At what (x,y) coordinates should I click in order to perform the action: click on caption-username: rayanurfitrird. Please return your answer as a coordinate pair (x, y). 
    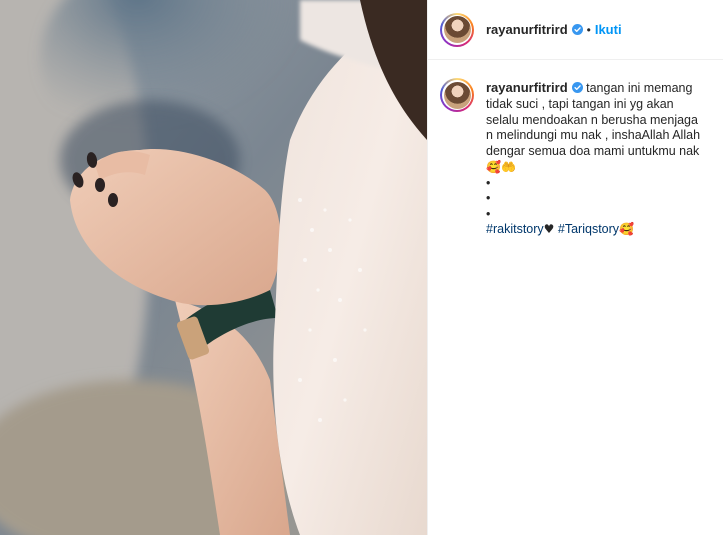
    Looking at the image, I should click on (527, 87).